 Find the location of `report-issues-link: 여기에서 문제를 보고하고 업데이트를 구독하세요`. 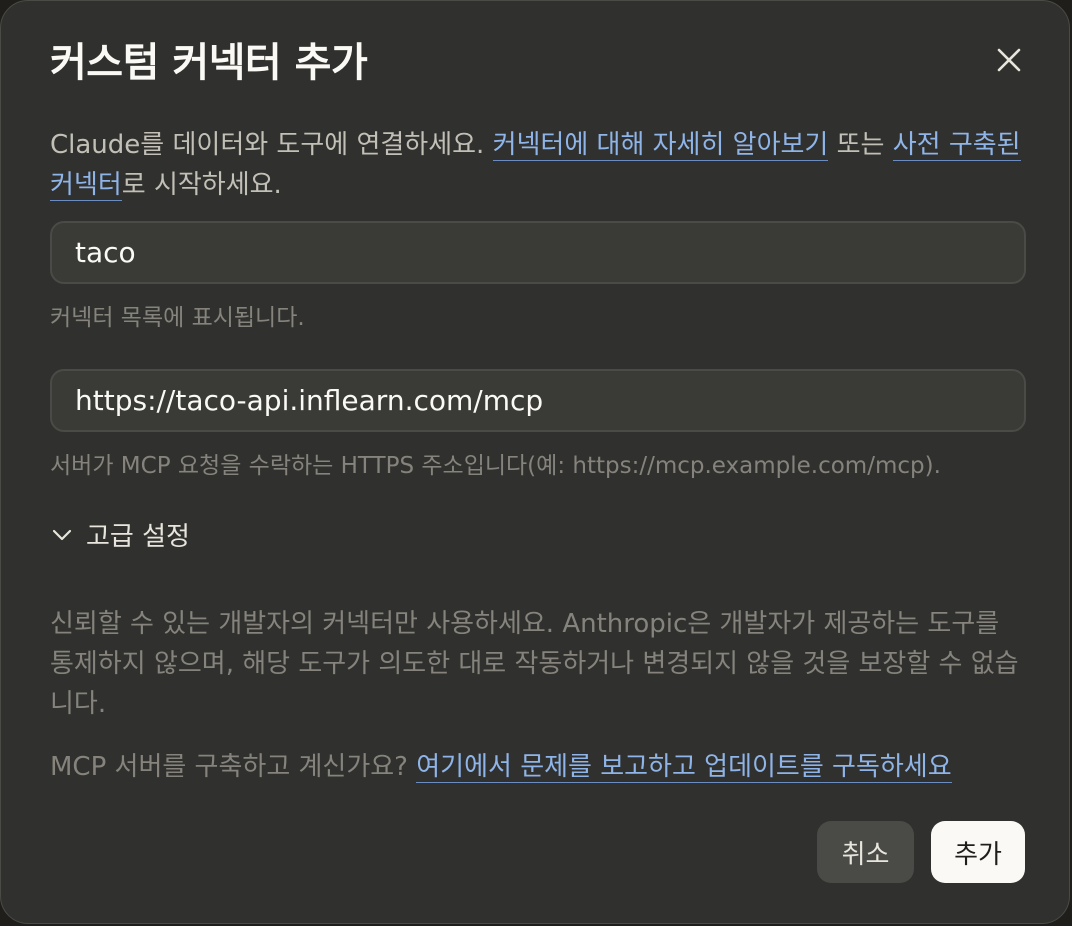

report-issues-link: 여기에서 문제를 보고하고 업데이트를 구독하세요 is located at coordinates (684, 767).